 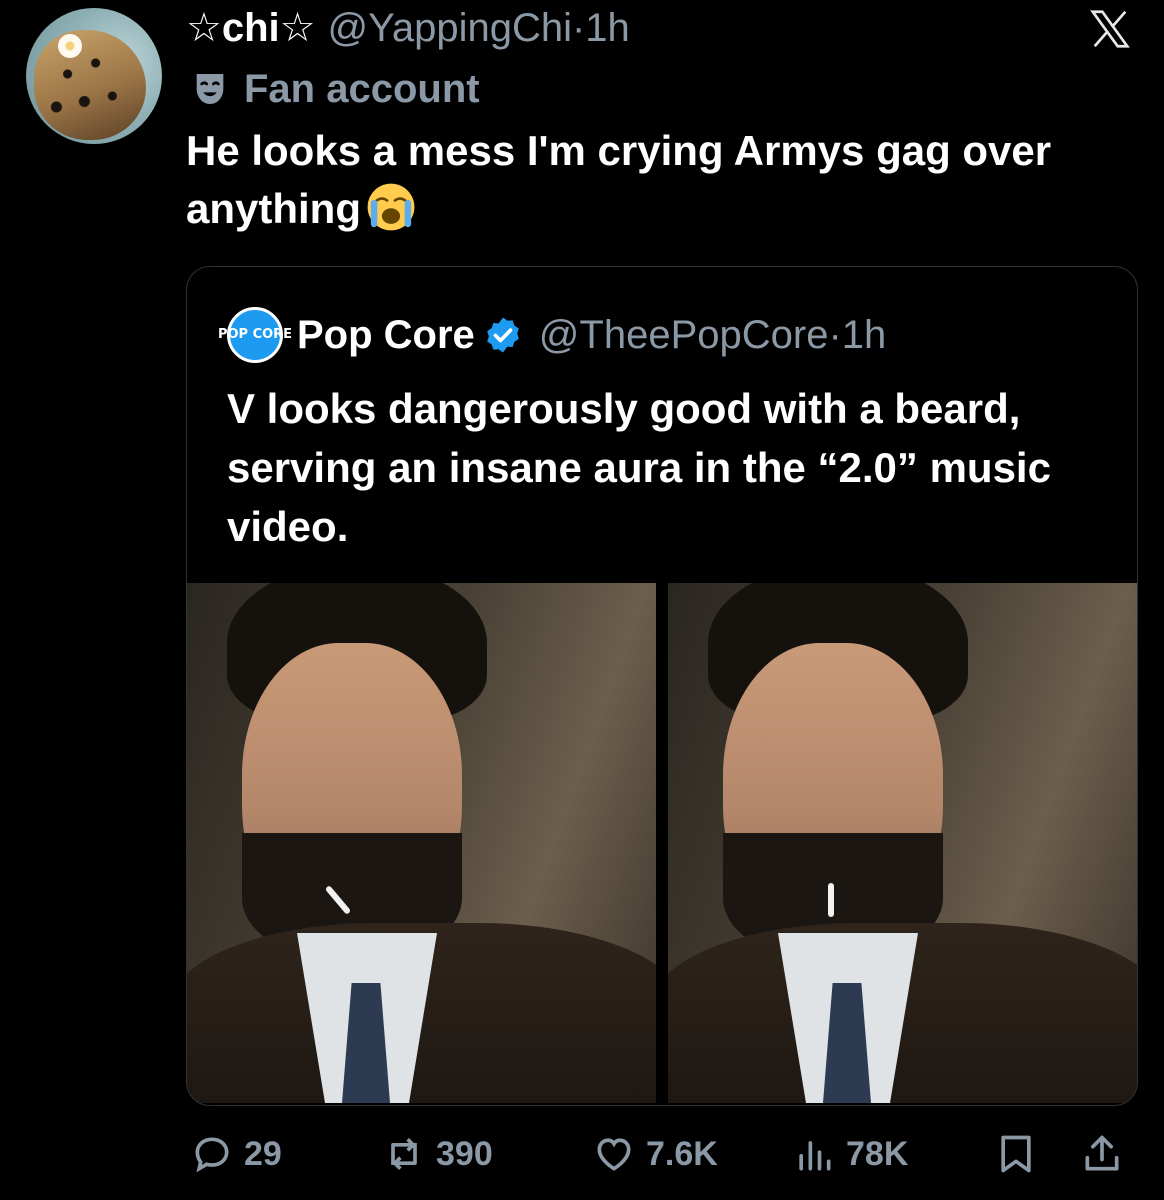 I want to click on like-button: 7.6K, so click(x=655, y=1154).